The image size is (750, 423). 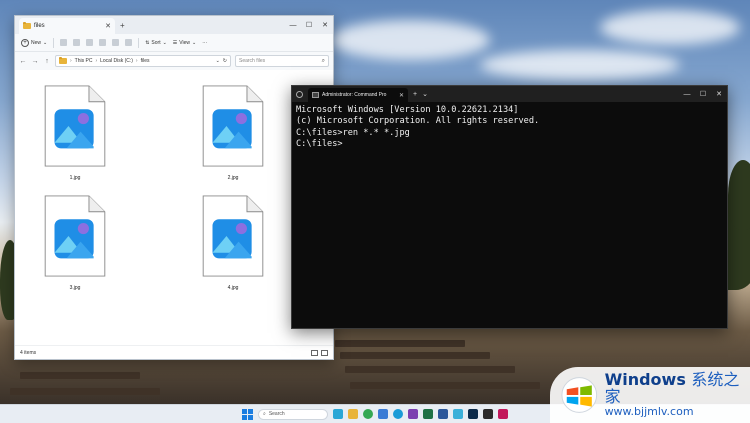 What do you see at coordinates (204, 43) in the screenshot?
I see `more-options-button: ···` at bounding box center [204, 43].